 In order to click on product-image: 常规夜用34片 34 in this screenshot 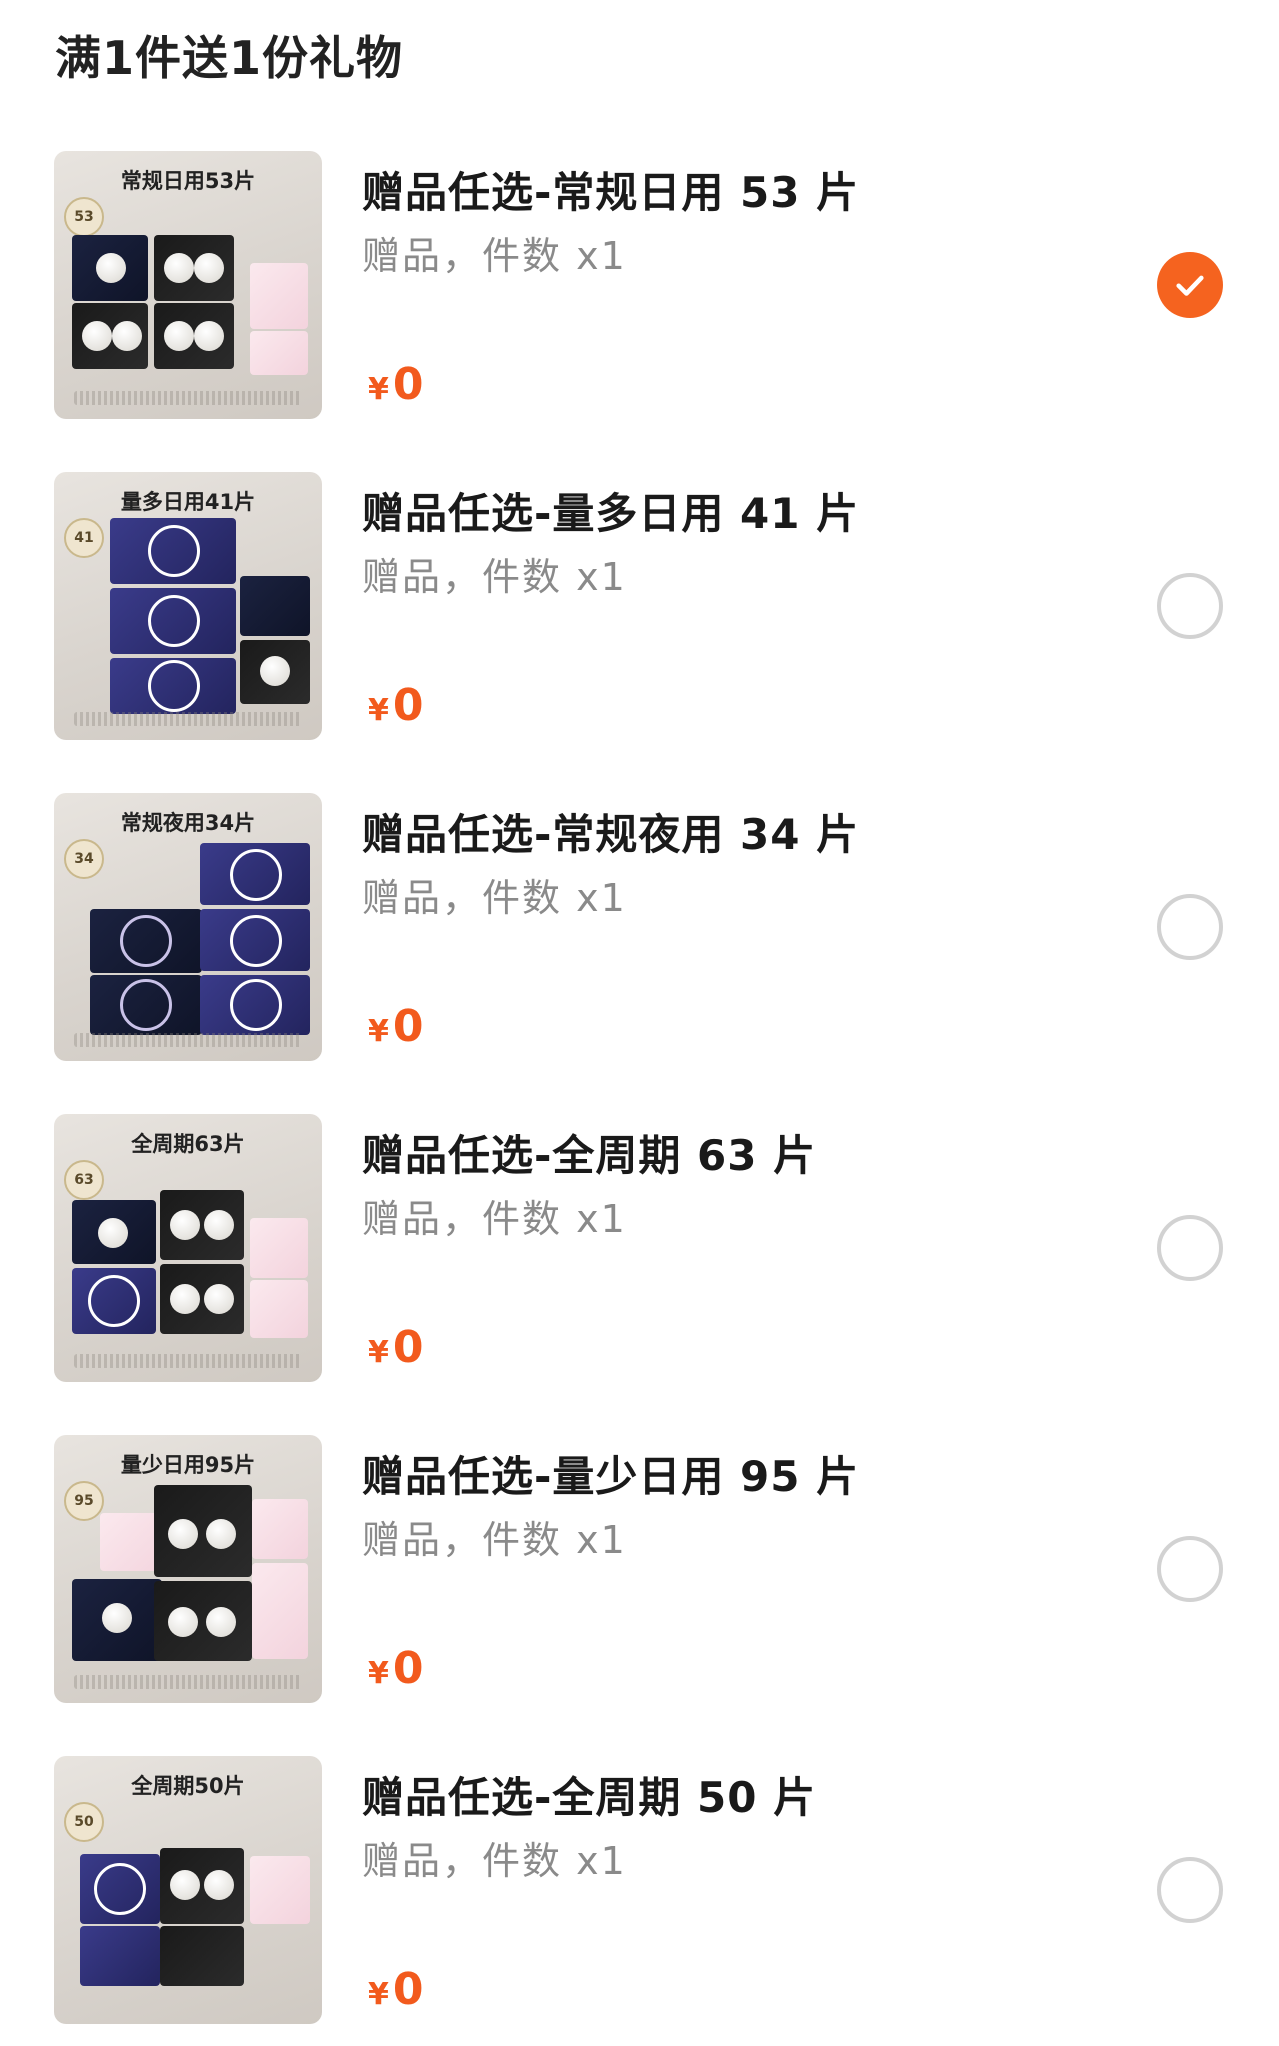, I will do `click(188, 927)`.